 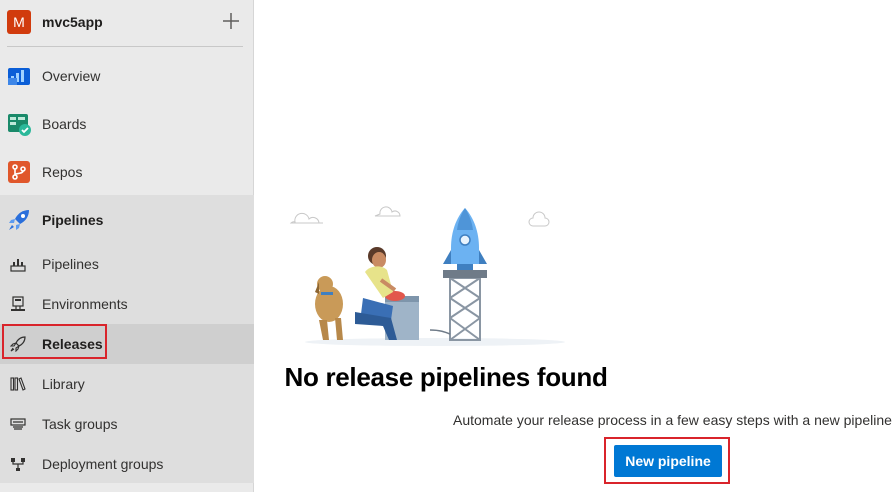 I want to click on subnav-item-label: Environments, so click(x=85, y=304).